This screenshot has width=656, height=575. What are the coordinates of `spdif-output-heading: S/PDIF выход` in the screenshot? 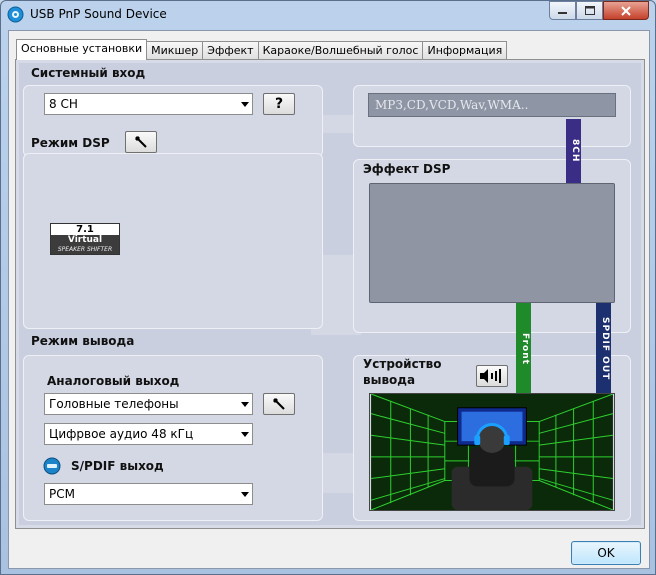 It's located at (117, 466).